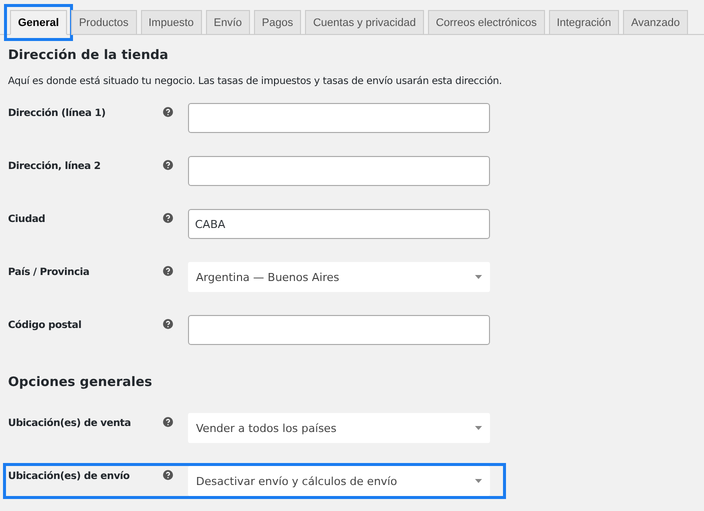  Describe the element at coordinates (81, 383) in the screenshot. I see `section-title: Opciones generales` at that location.